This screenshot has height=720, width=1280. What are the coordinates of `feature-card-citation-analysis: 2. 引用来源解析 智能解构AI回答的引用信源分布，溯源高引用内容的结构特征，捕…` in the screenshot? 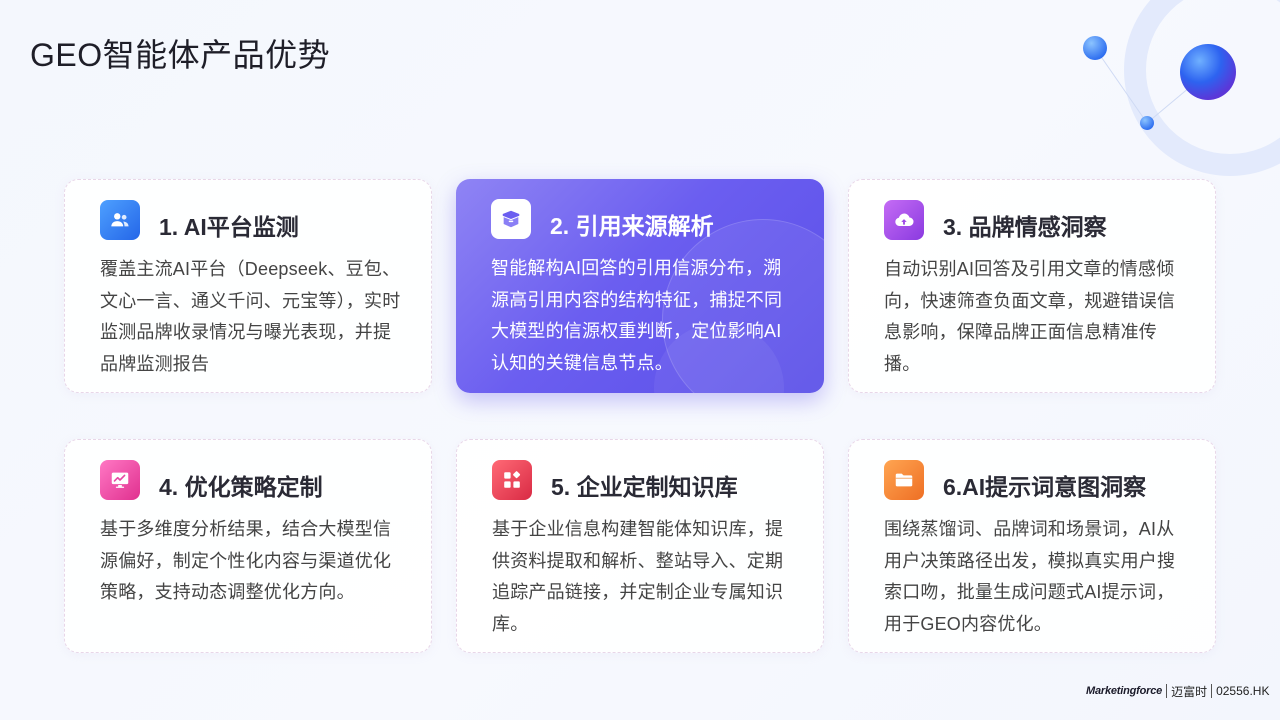 It's located at (640, 286).